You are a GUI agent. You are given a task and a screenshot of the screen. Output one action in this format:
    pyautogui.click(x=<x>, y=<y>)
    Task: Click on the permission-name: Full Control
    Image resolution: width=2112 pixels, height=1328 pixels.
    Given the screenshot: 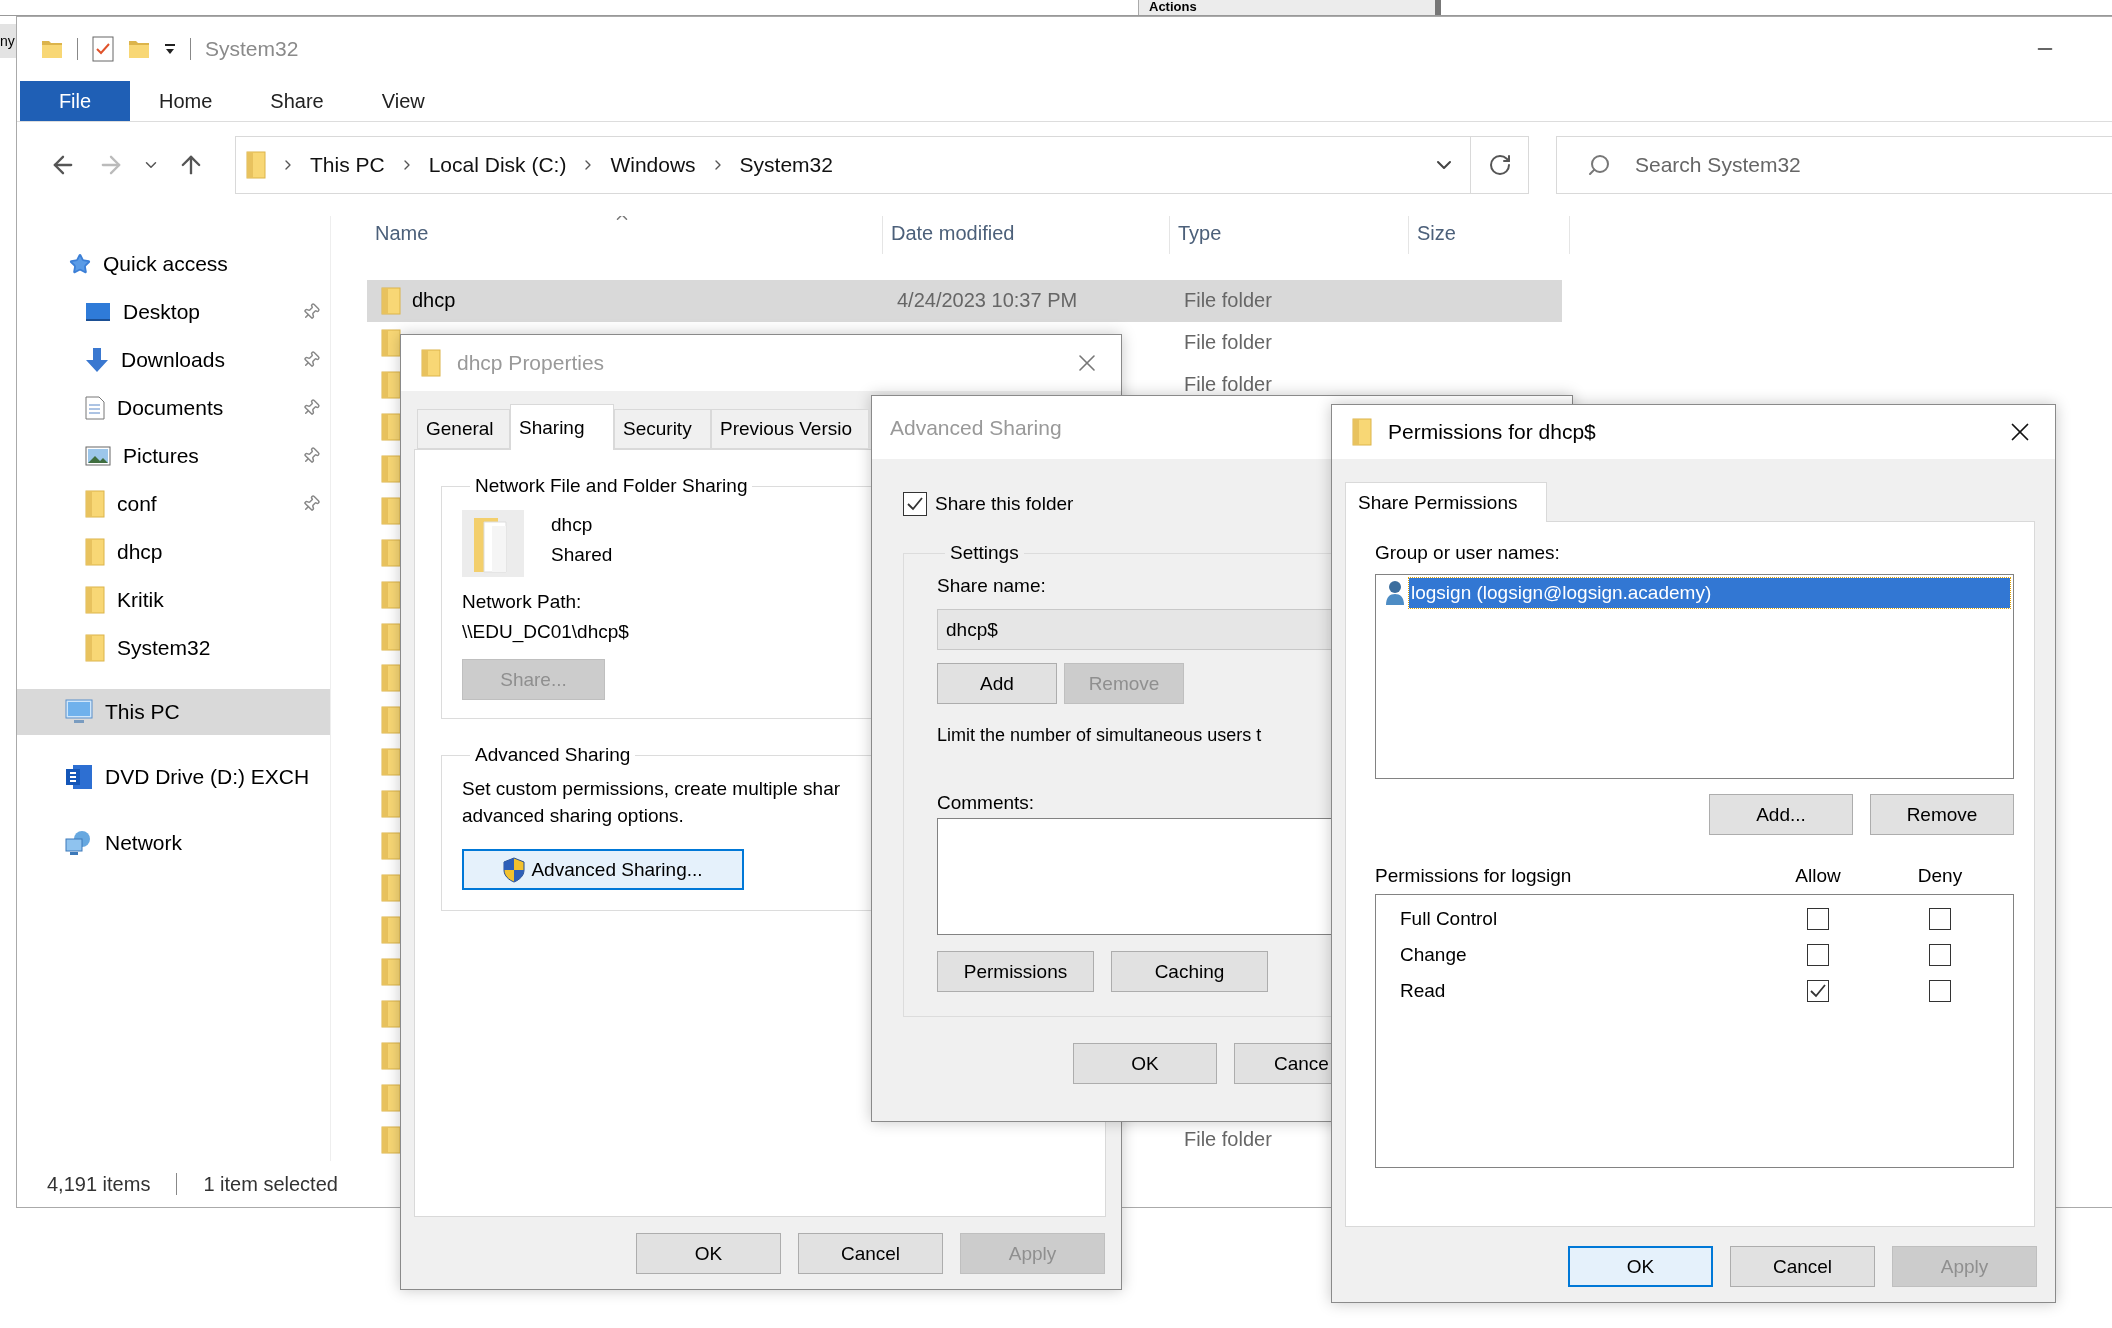 What is the action you would take?
    pyautogui.click(x=1449, y=919)
    